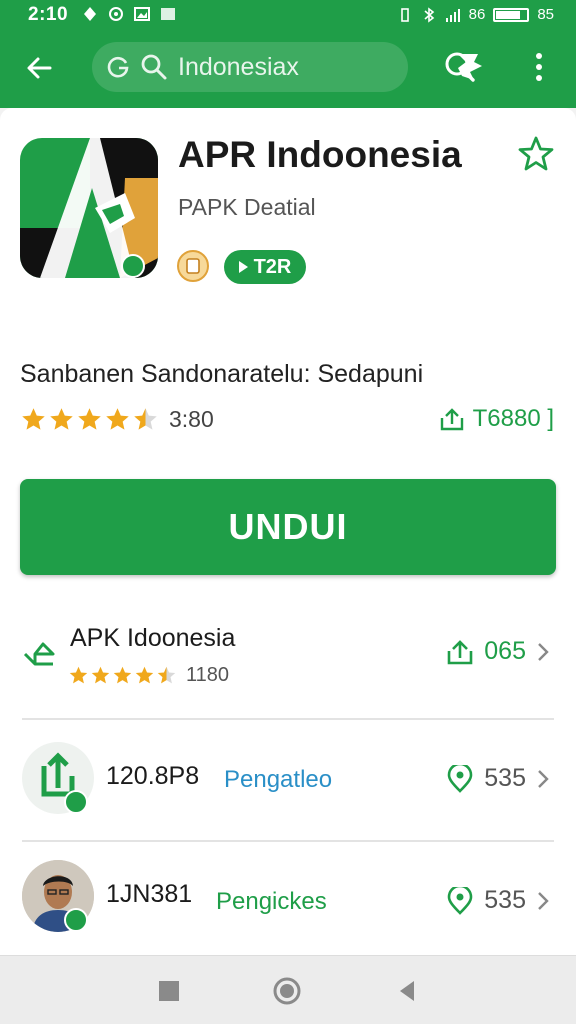 The width and height of the screenshot is (576, 1024). I want to click on location-icon, so click(90, 14).